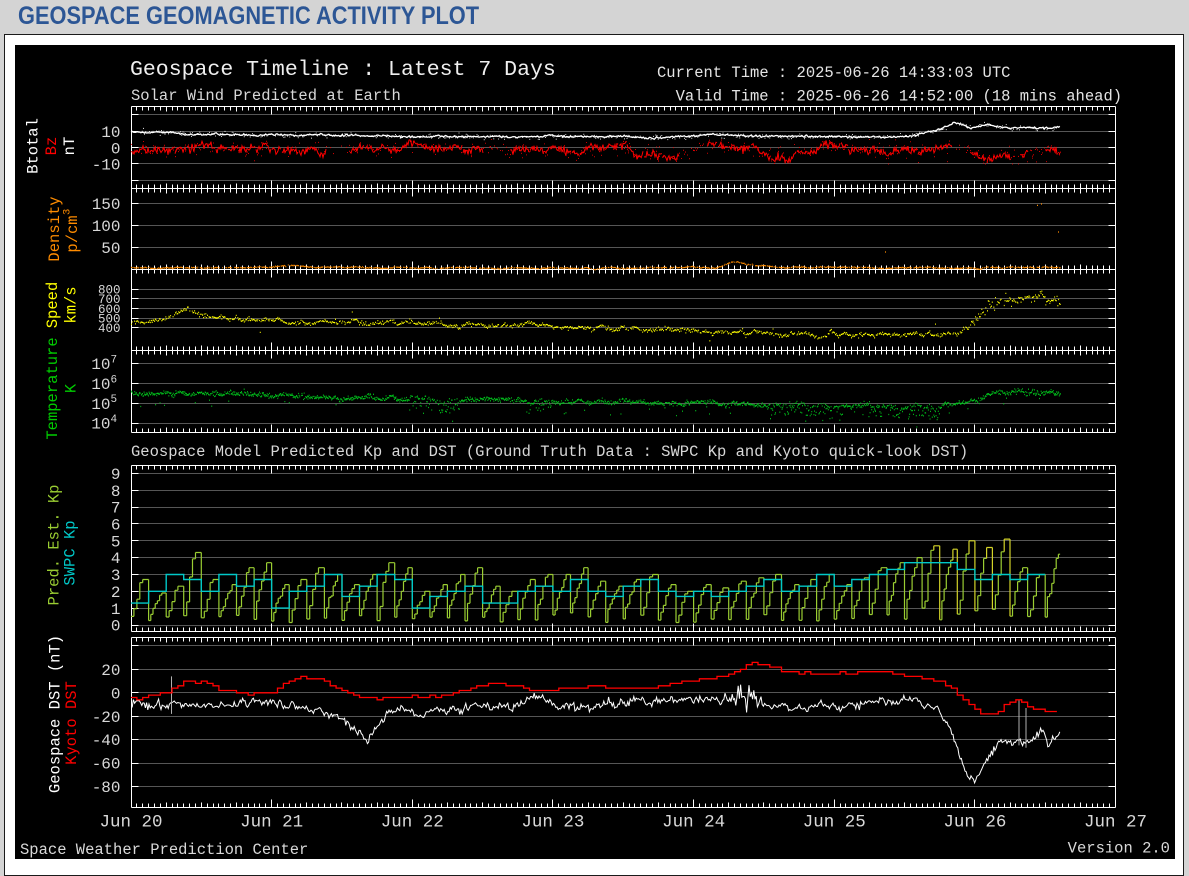 This screenshot has width=1189, height=876. Describe the element at coordinates (72, 388) in the screenshot. I see `svg-text: K` at that location.